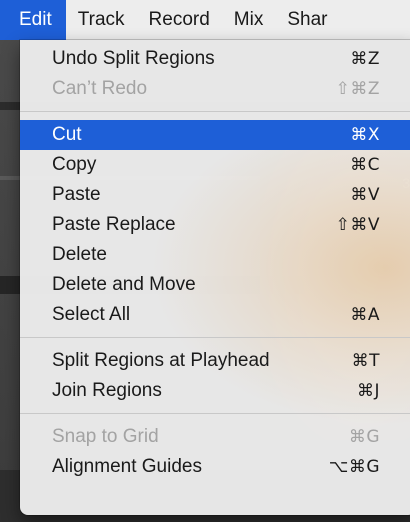 The image size is (410, 522). Describe the element at coordinates (215, 255) in the screenshot. I see `menu-item-delete: Delete` at that location.